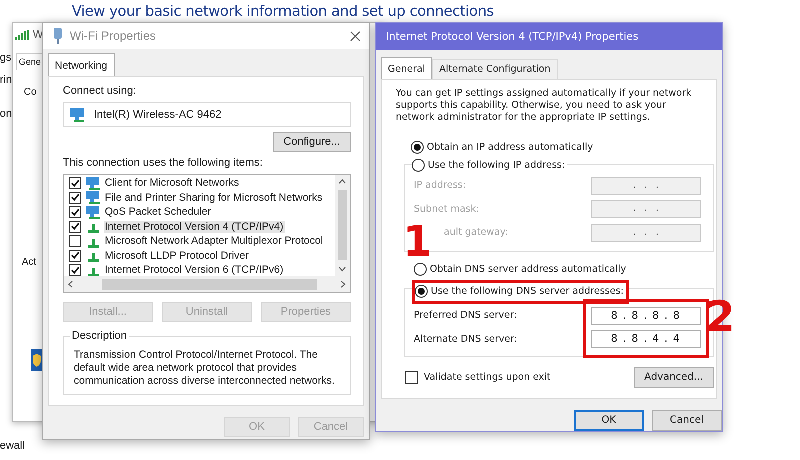  I want to click on checkbox-label: Validate settings upon exit, so click(487, 377).